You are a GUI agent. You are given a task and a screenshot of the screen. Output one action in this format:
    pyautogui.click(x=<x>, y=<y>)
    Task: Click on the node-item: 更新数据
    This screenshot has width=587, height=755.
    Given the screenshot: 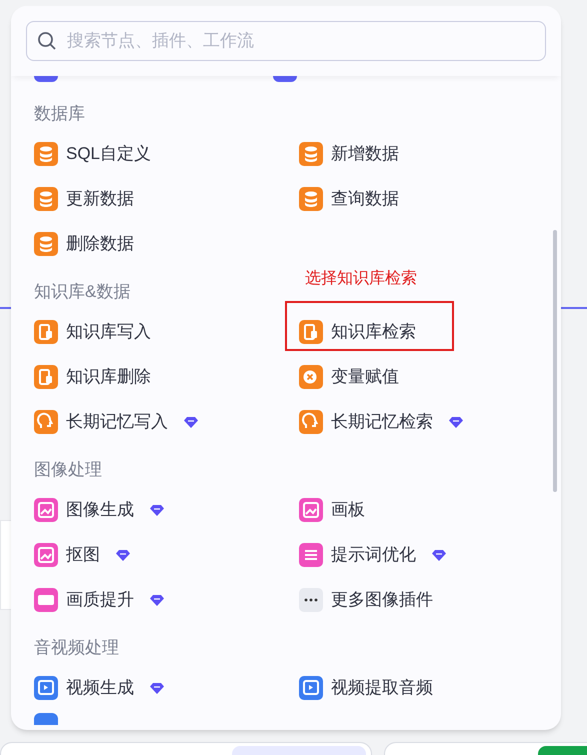 What is the action you would take?
    pyautogui.click(x=84, y=199)
    